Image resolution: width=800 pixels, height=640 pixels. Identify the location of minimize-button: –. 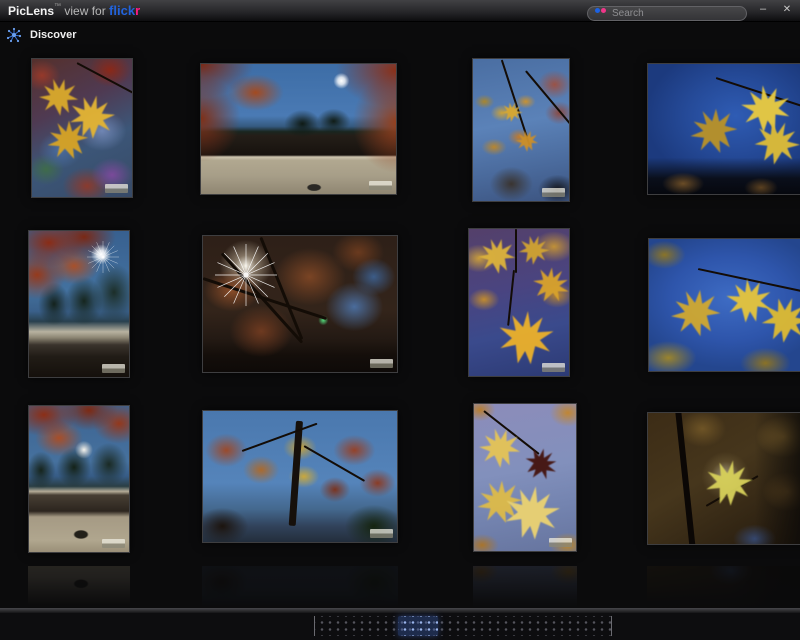
(763, 10).